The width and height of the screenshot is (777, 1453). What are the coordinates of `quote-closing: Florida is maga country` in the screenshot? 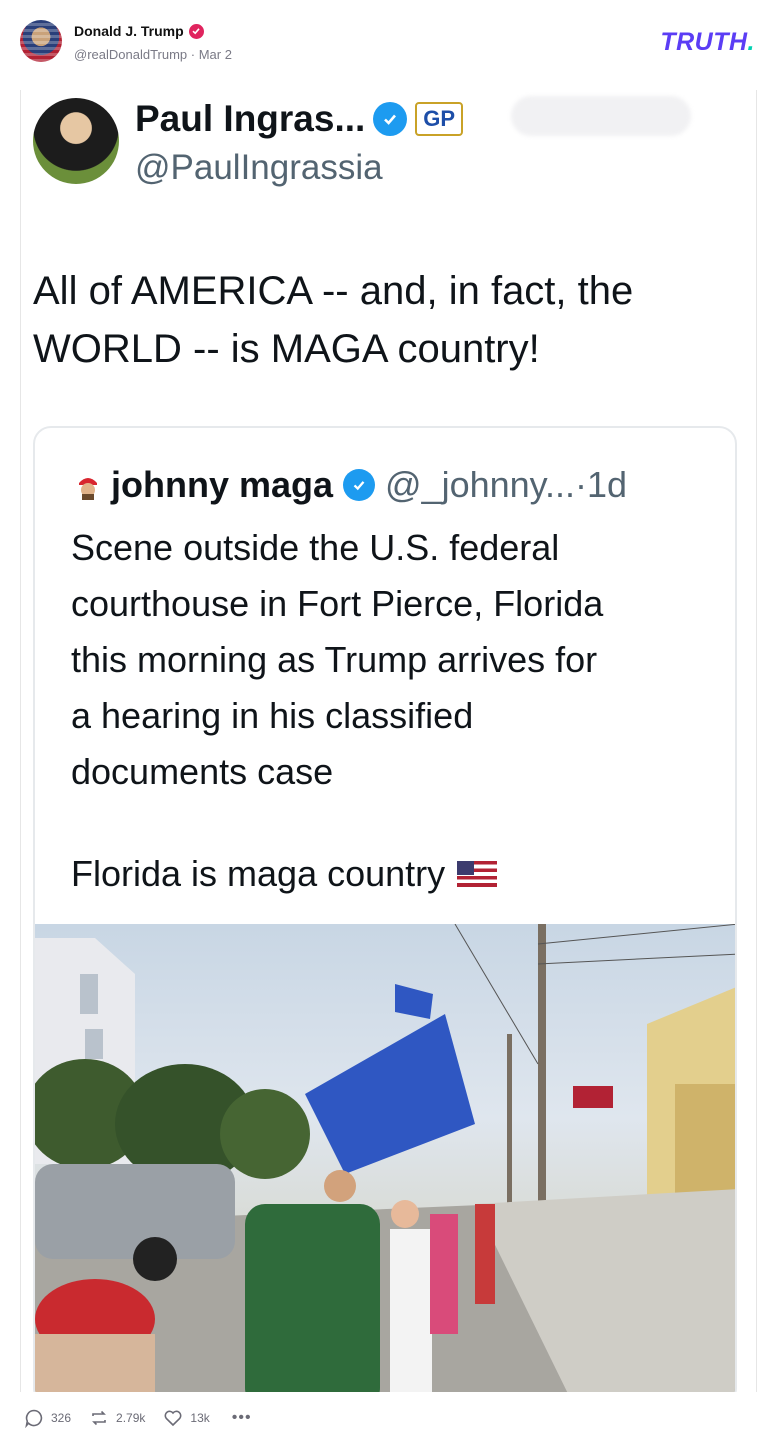 It's located at (284, 874).